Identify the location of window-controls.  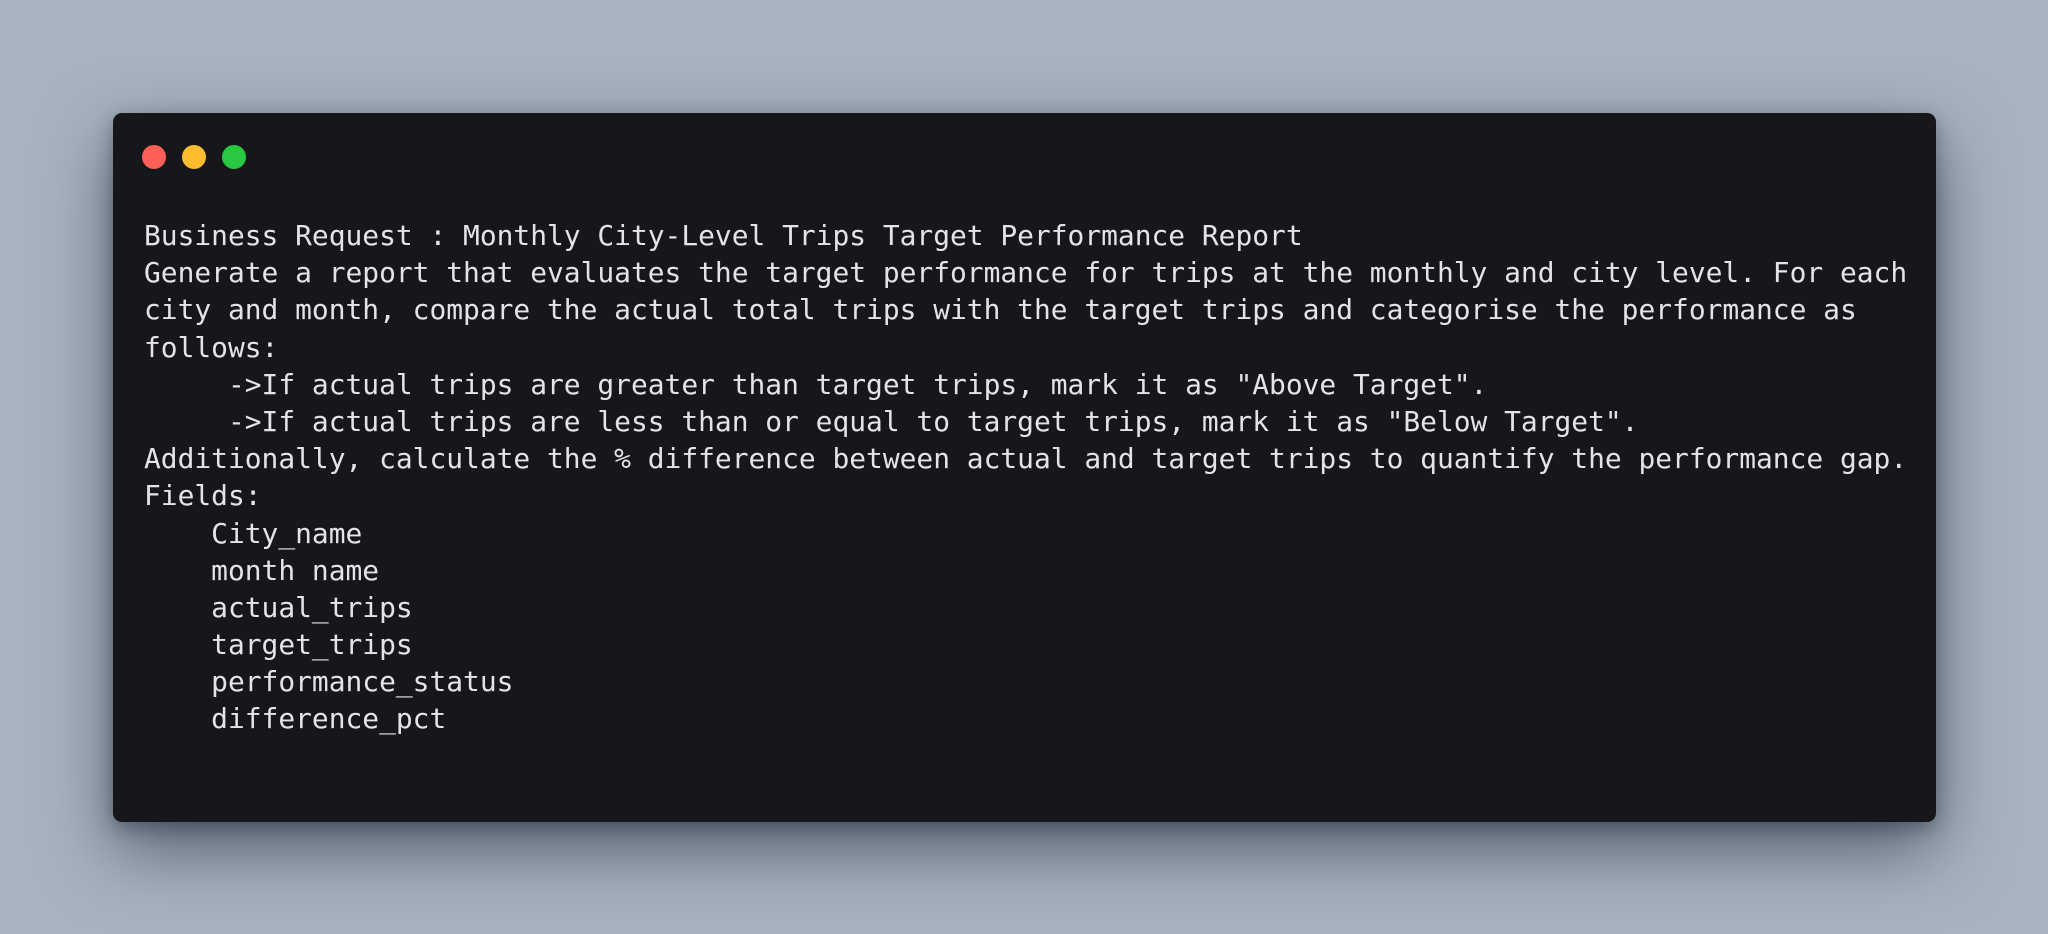
(194, 157).